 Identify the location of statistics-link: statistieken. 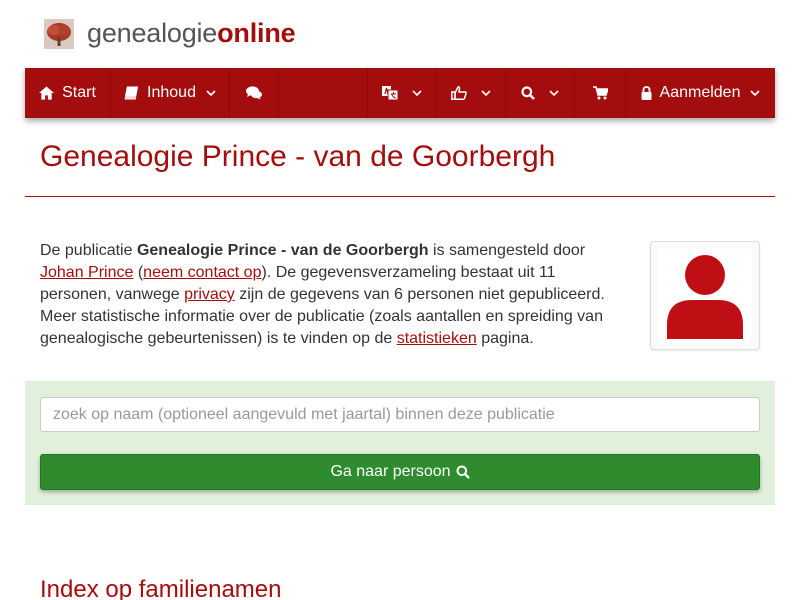
(437, 338).